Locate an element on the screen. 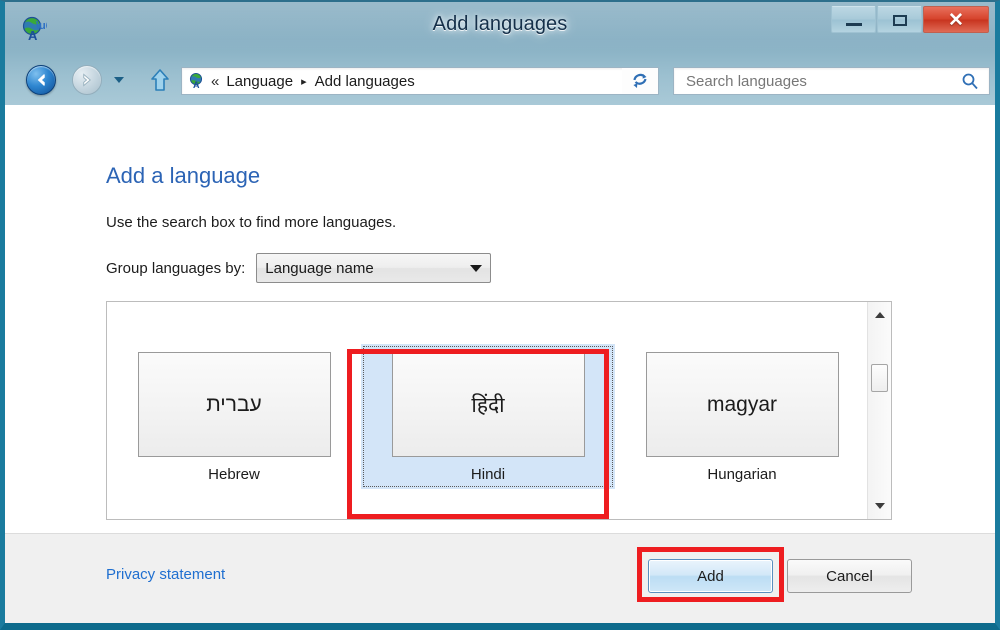 The height and width of the screenshot is (630, 1000). language-tile: magyar is located at coordinates (742, 404).